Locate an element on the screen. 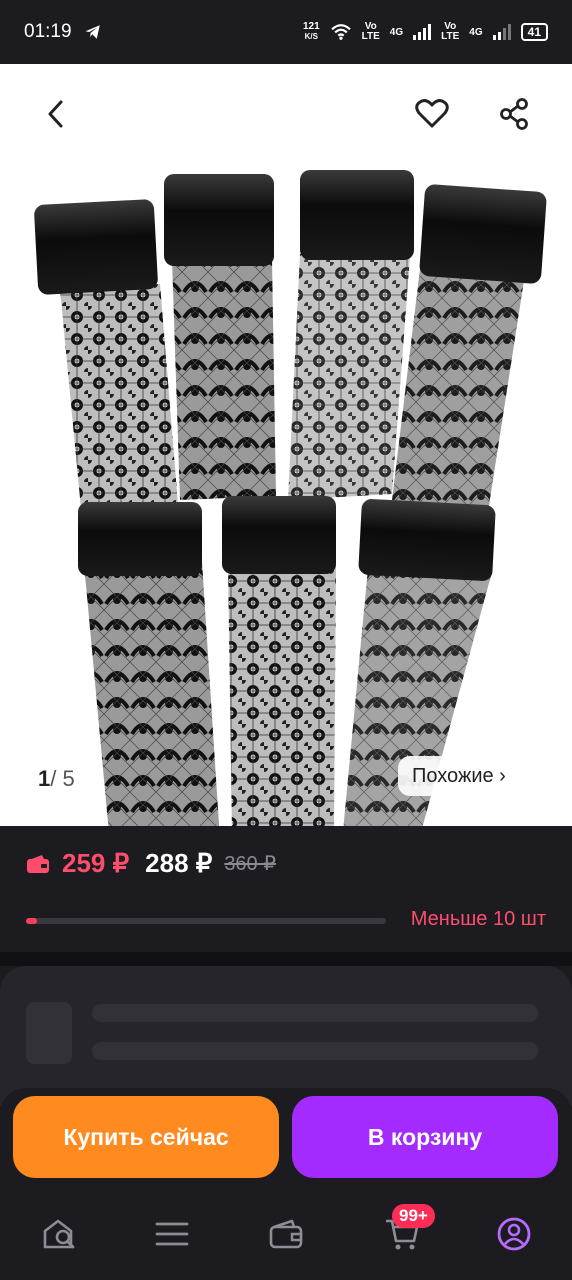 The height and width of the screenshot is (1280, 572). profile-icon is located at coordinates (514, 1234).